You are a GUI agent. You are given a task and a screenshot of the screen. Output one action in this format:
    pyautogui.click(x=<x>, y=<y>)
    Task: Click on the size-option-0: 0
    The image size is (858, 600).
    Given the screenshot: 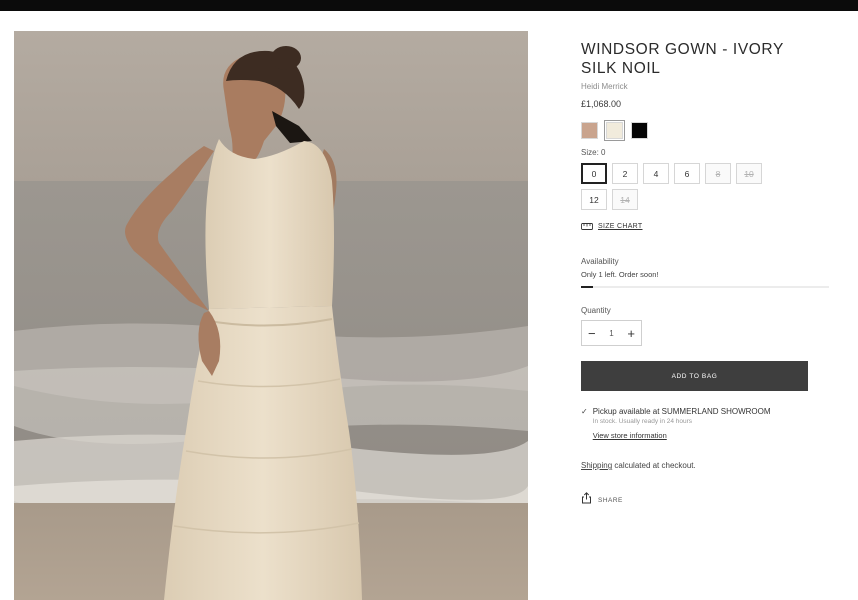 What is the action you would take?
    pyautogui.click(x=594, y=173)
    